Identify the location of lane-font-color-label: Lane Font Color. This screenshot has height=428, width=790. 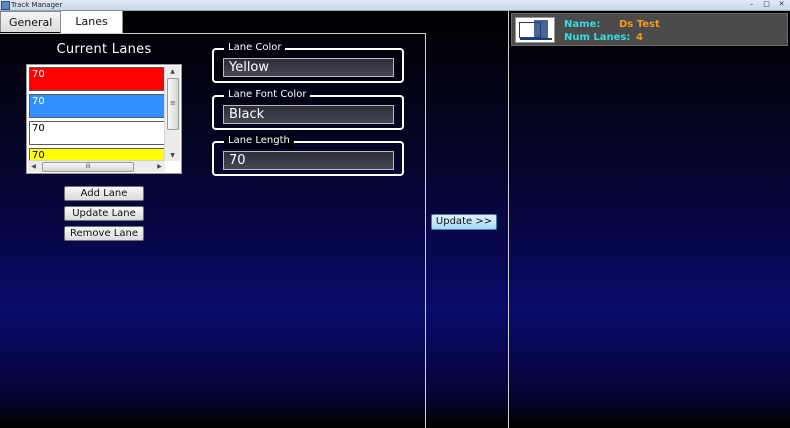
(267, 95).